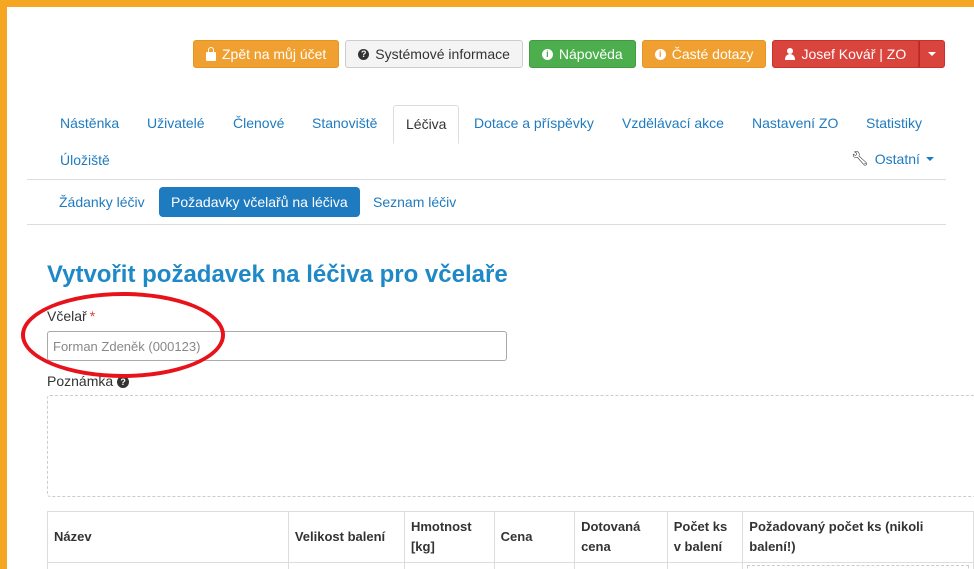 The image size is (974, 569). Describe the element at coordinates (897, 158) in the screenshot. I see `other-menu-label: Ostatní` at that location.